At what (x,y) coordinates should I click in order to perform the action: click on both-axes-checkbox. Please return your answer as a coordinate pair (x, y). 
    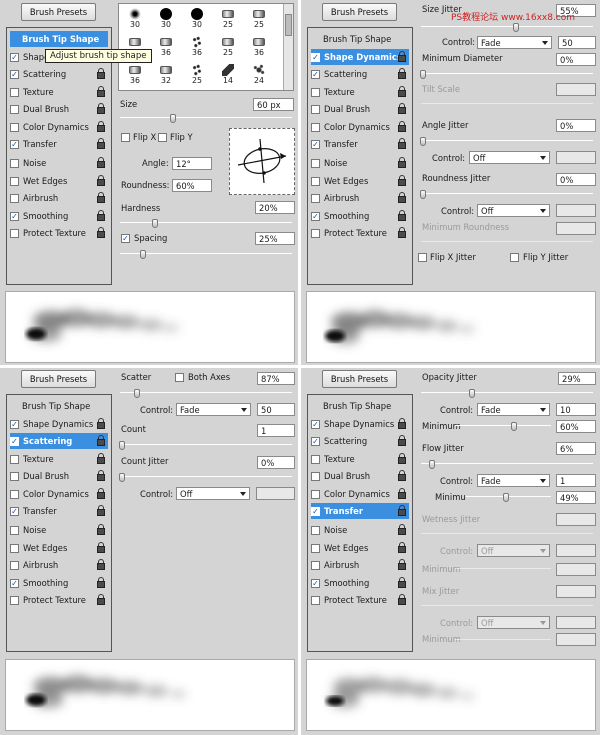
    Looking at the image, I should click on (179, 377).